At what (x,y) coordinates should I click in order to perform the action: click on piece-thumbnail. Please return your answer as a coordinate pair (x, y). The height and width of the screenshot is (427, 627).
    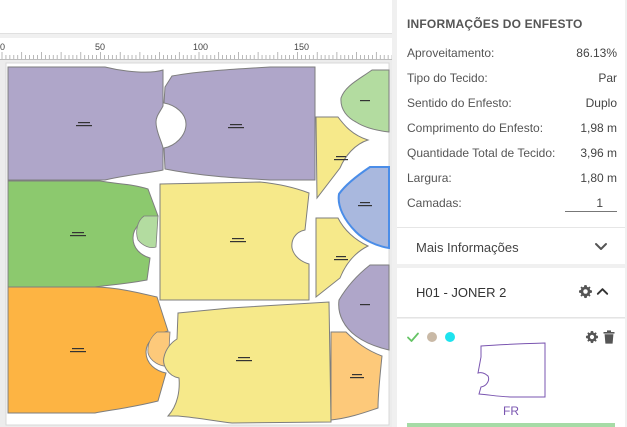
    Looking at the image, I should click on (511, 371).